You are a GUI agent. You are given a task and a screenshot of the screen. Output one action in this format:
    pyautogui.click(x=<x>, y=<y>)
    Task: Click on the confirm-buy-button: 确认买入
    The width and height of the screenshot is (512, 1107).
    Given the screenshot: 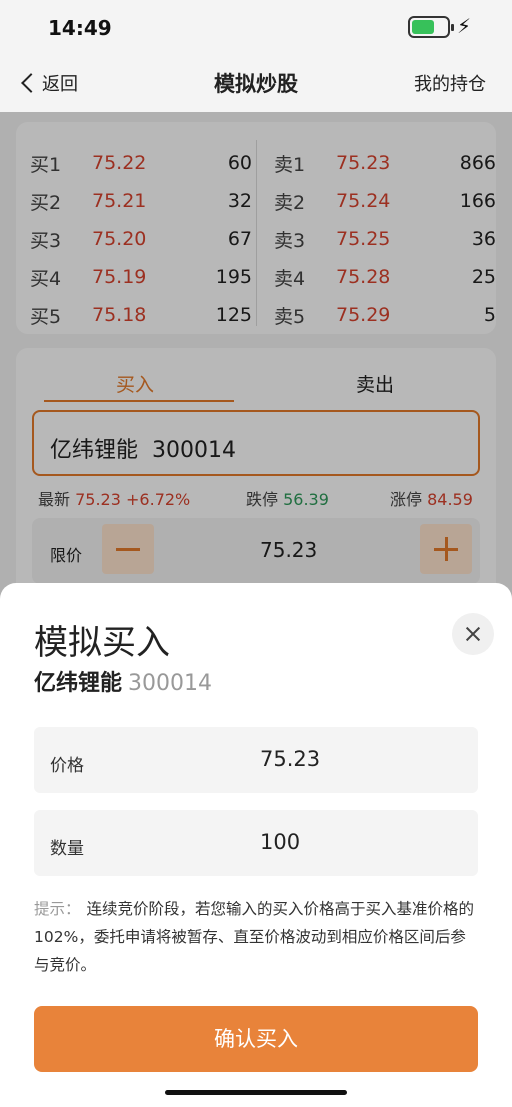 What is the action you would take?
    pyautogui.click(x=256, y=1039)
    